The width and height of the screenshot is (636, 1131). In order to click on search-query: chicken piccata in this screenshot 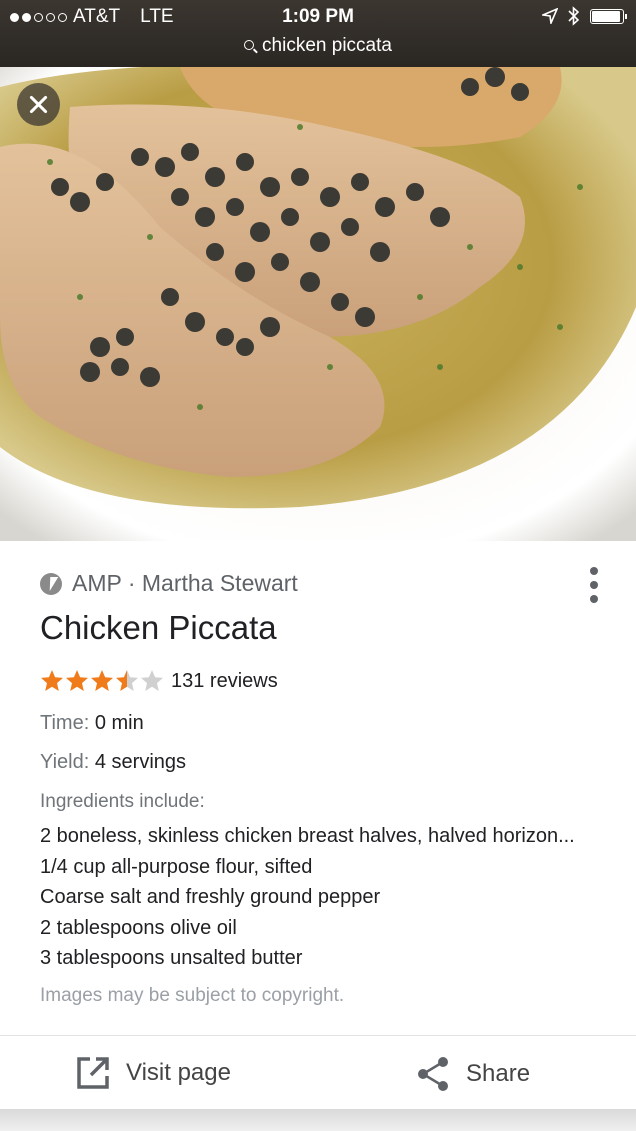, I will do `click(327, 45)`.